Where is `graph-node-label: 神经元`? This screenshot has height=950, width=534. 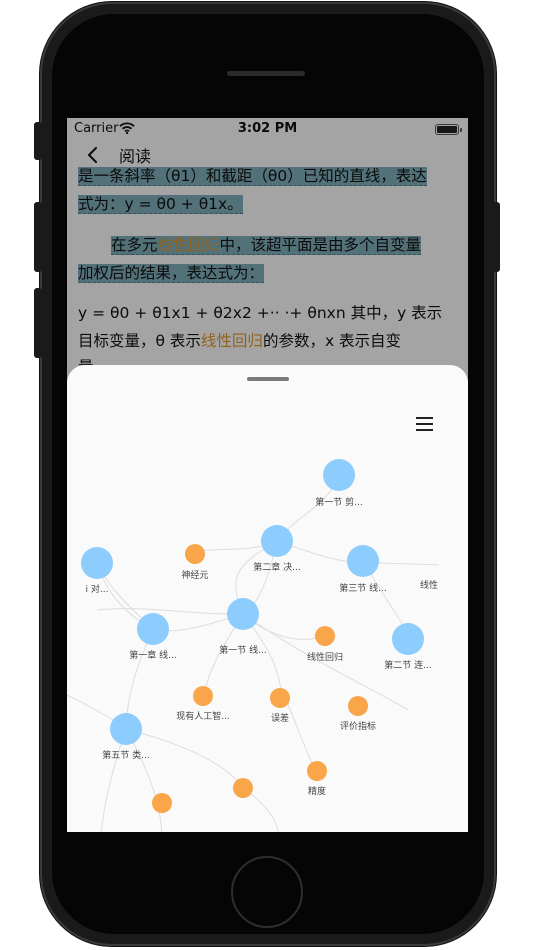 graph-node-label: 神经元 is located at coordinates (194, 575).